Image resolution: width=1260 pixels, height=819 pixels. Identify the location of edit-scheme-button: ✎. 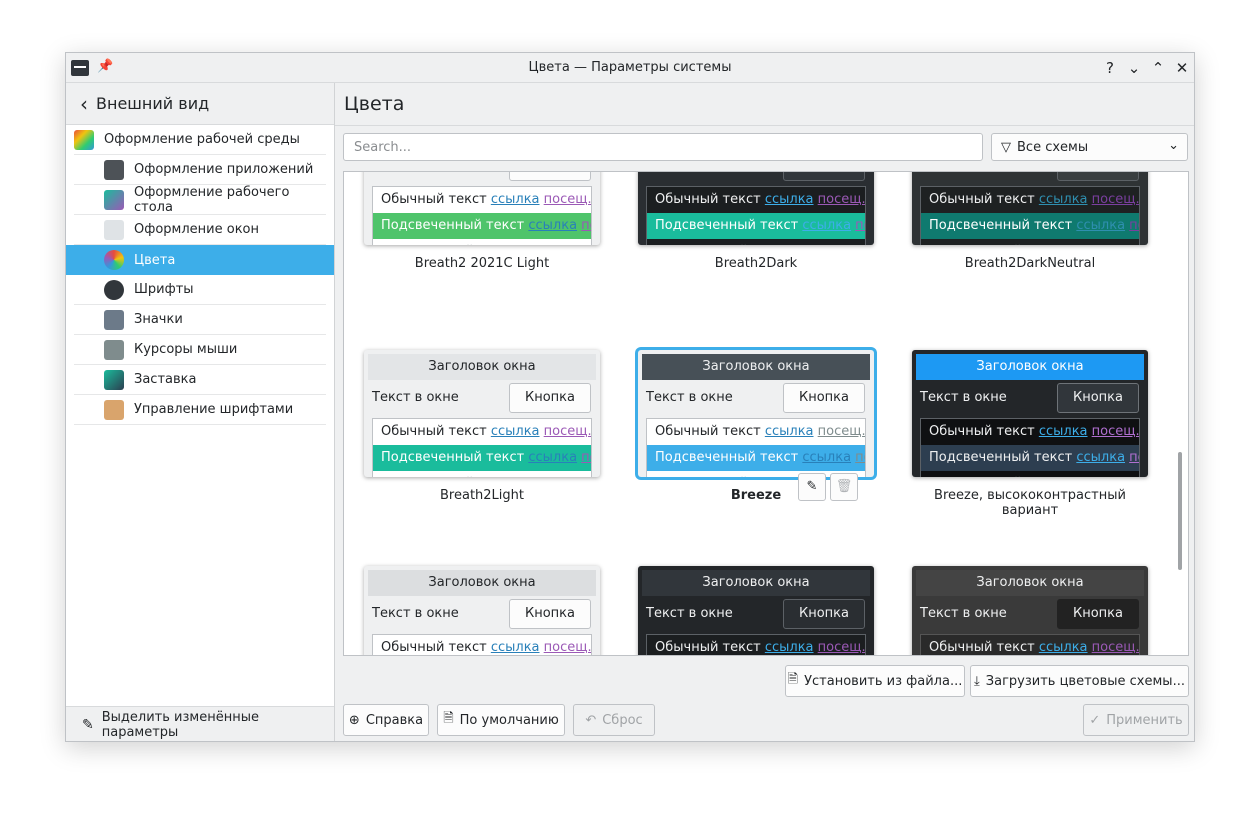
(812, 487).